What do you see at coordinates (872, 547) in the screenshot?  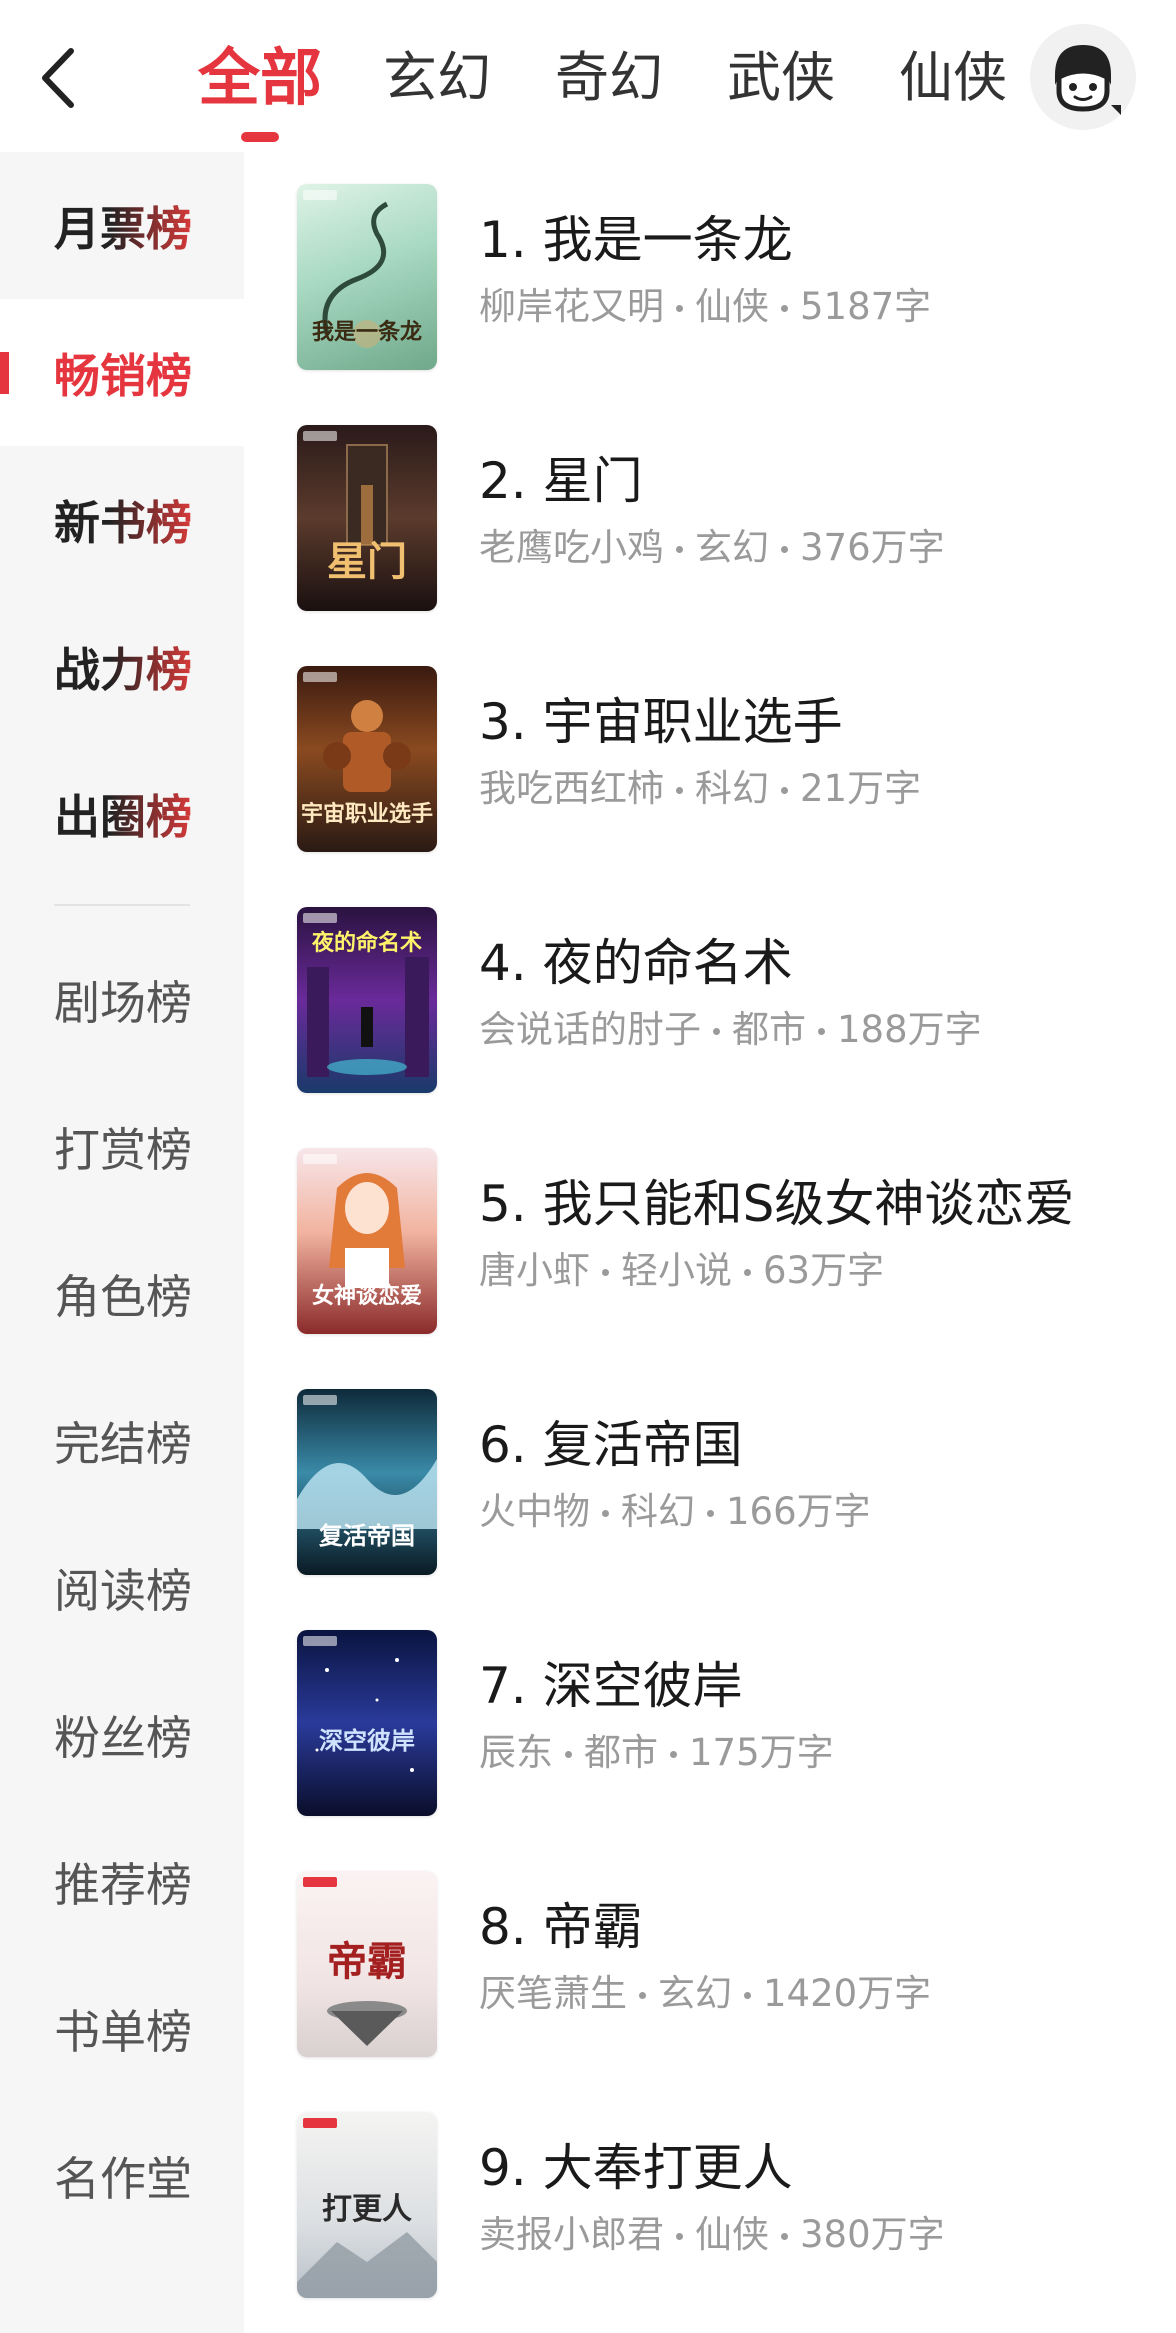 I see `book-length: 376万字` at bounding box center [872, 547].